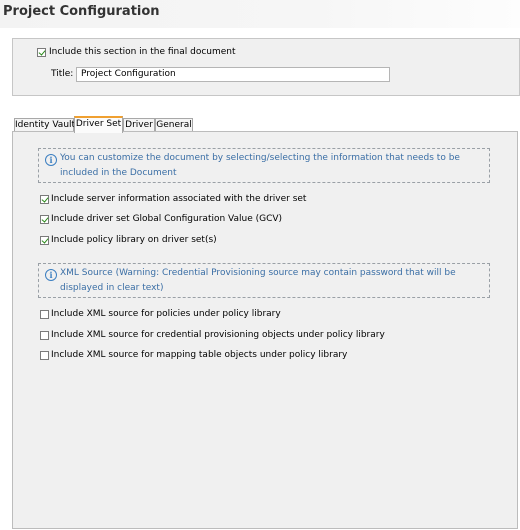 The width and height of the screenshot is (520, 530). I want to click on warning-info-icon: i, so click(51, 275).